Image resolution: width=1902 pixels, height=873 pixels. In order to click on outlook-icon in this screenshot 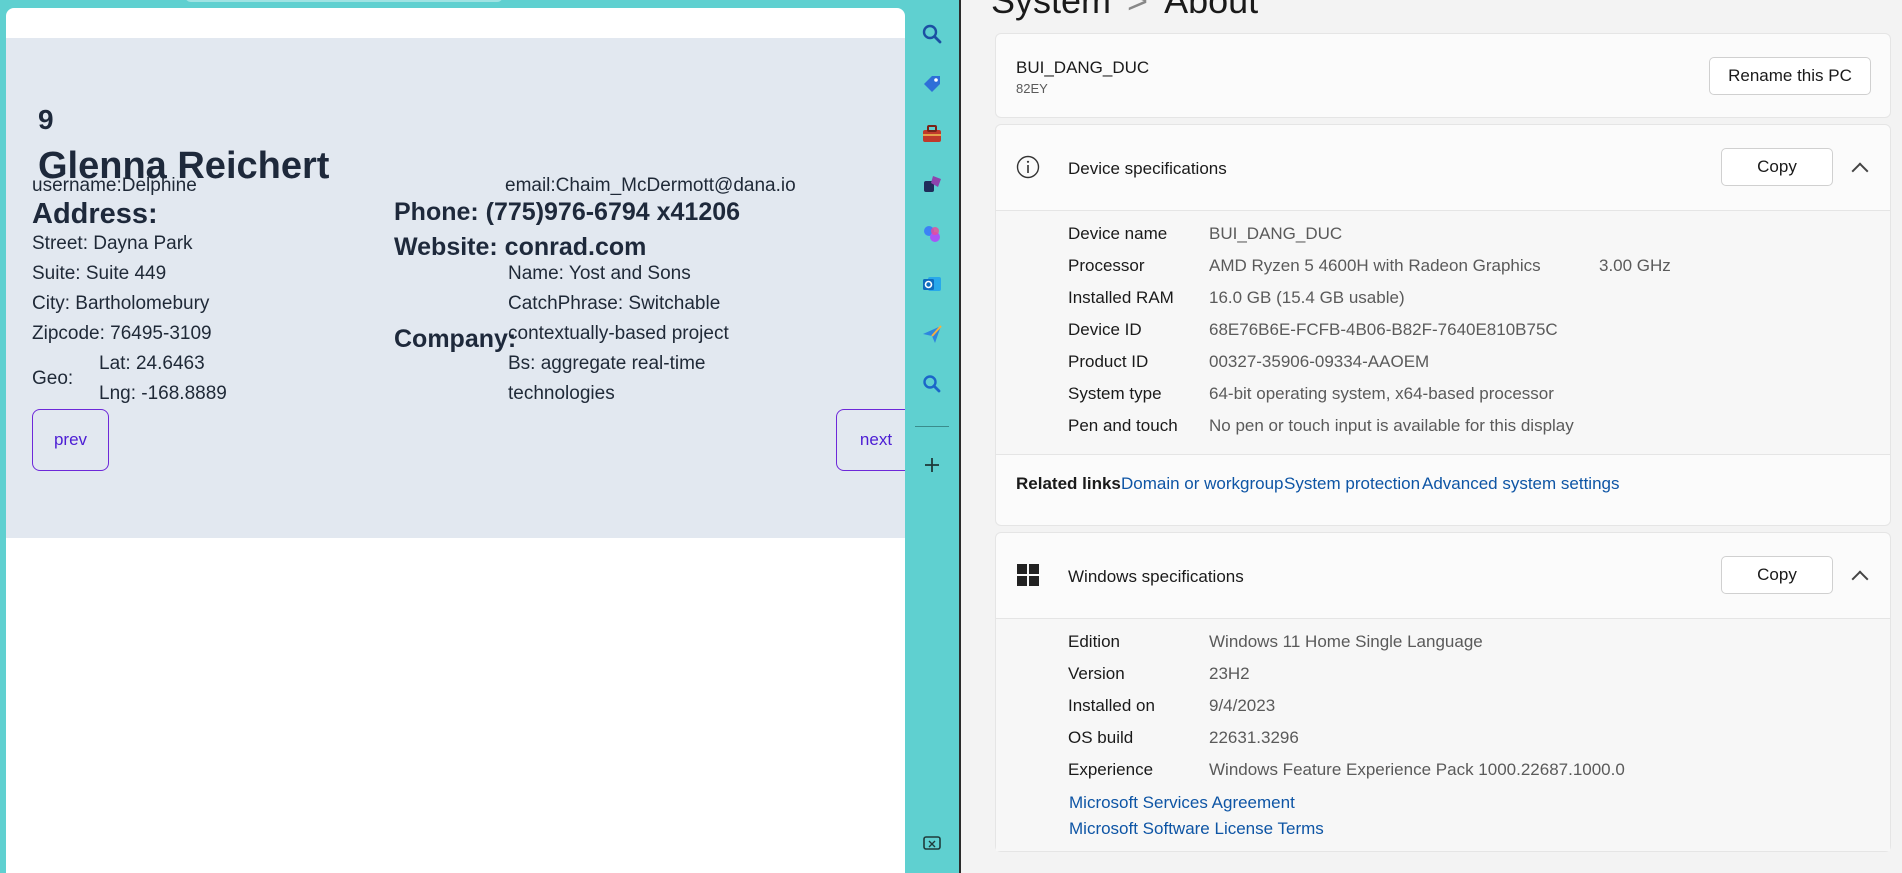, I will do `click(932, 284)`.